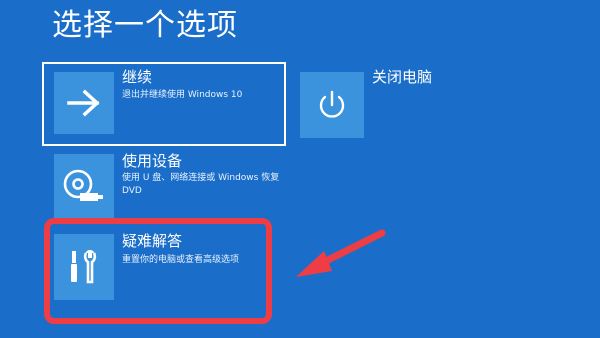 This screenshot has height=338, width=600. I want to click on use-device-tile, so click(84, 186).